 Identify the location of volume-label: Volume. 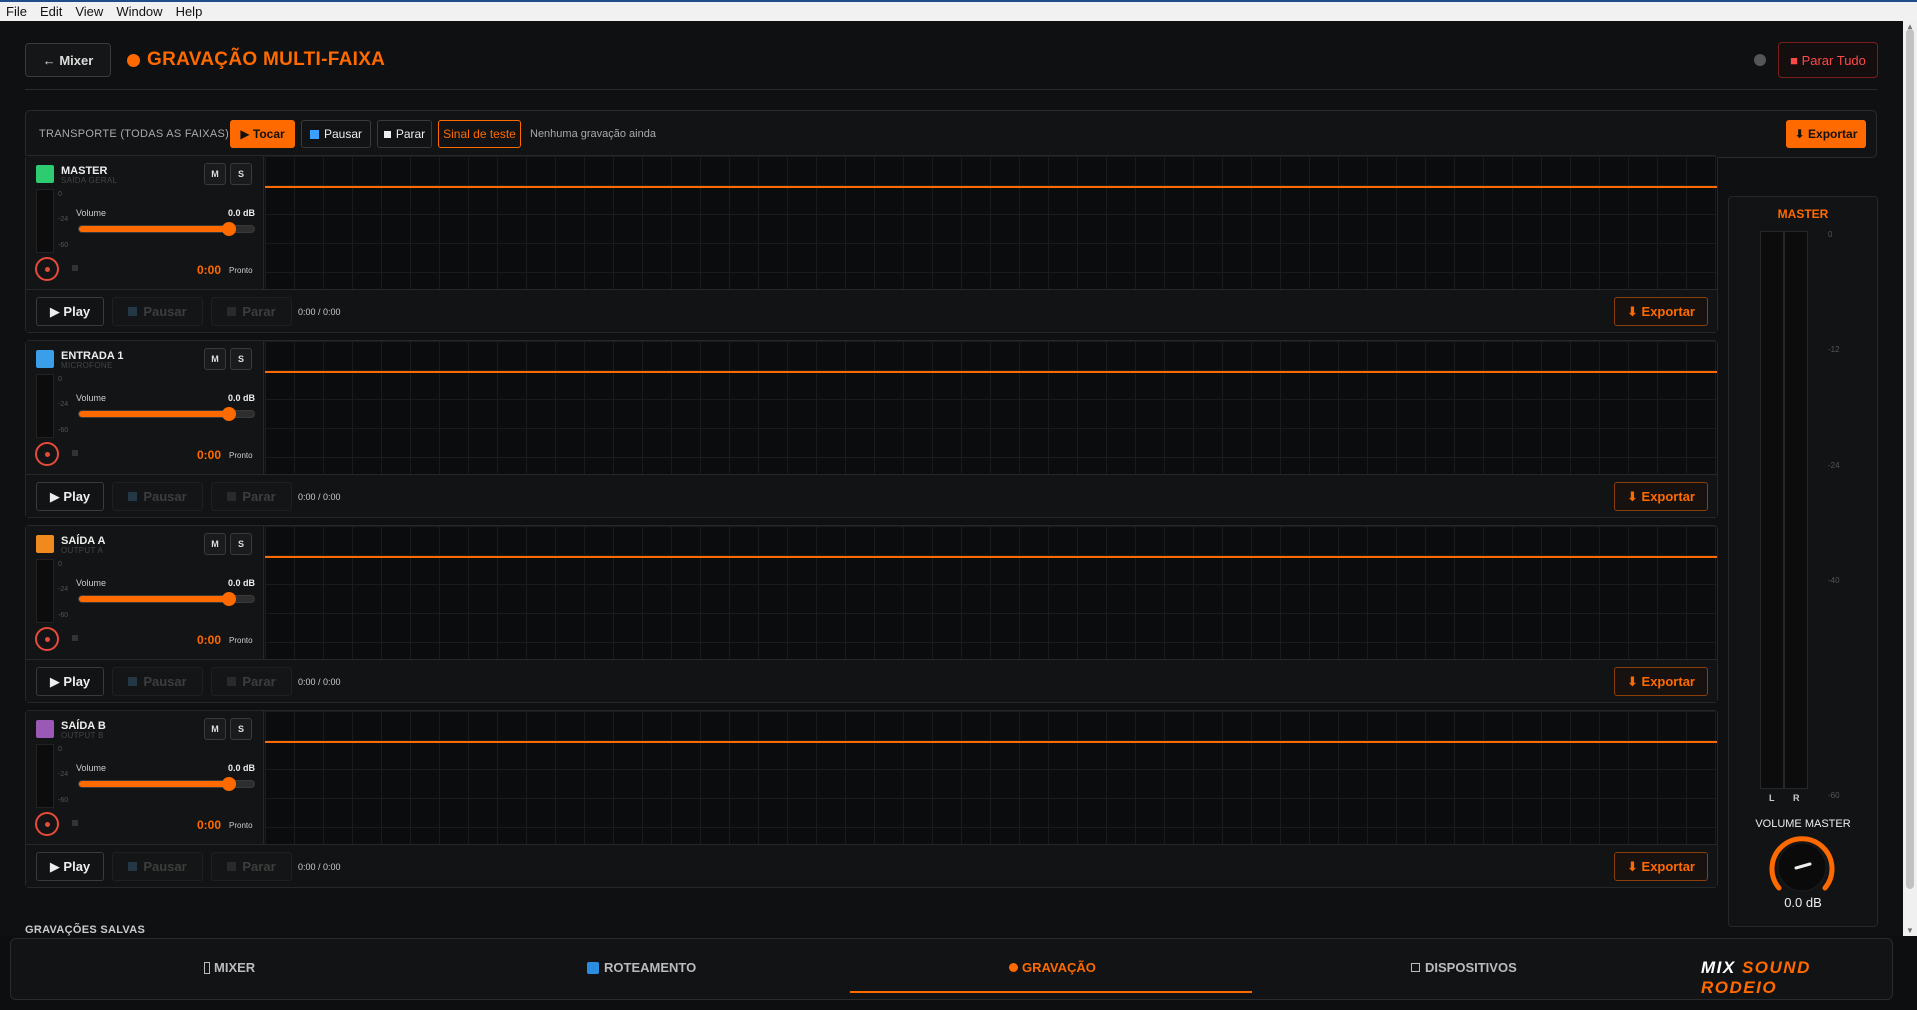
(91, 398).